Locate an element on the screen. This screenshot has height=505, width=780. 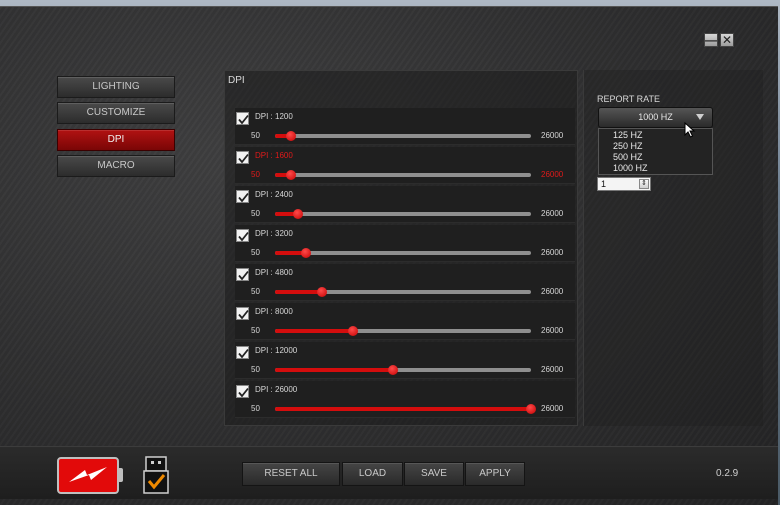
report-rate-label: REPORT RATE is located at coordinates (629, 99).